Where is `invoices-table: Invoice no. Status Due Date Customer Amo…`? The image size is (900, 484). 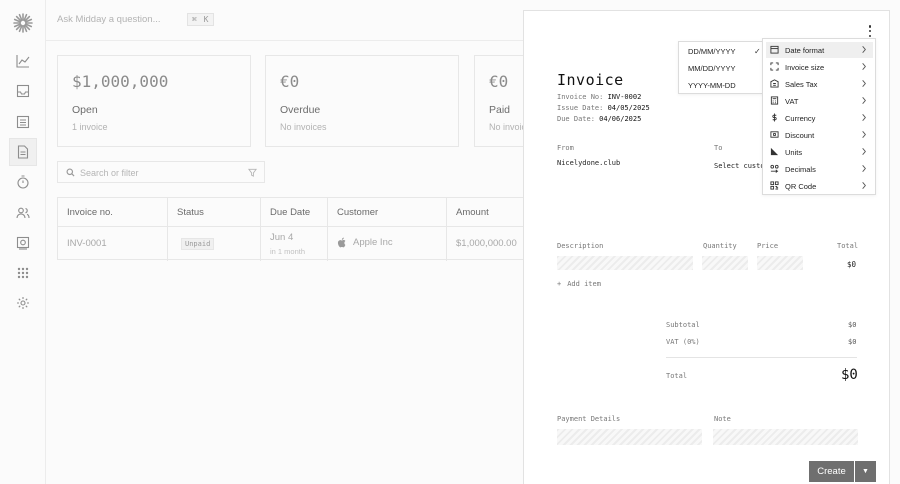 invoices-table: Invoice no. Status Due Date Customer Amo… is located at coordinates (292, 229).